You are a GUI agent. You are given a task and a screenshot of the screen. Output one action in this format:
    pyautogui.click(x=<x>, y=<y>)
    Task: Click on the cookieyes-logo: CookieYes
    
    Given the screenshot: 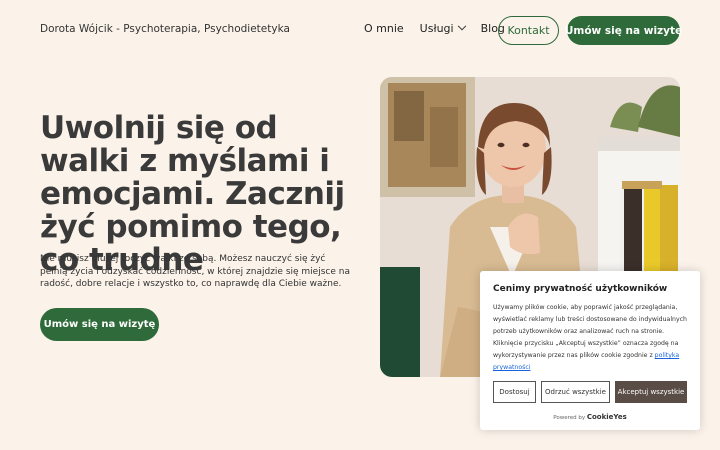 What is the action you would take?
    pyautogui.click(x=607, y=417)
    